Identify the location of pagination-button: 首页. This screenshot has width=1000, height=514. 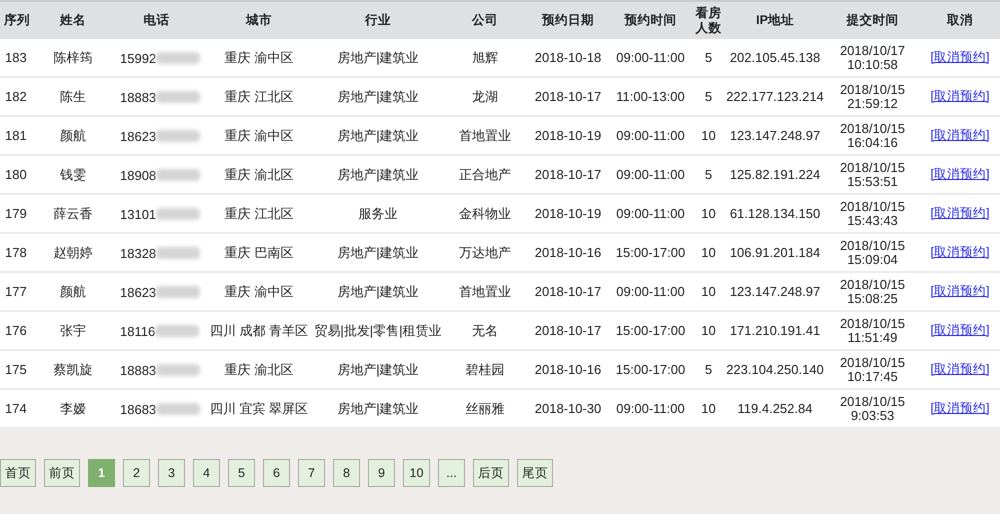
(18, 473).